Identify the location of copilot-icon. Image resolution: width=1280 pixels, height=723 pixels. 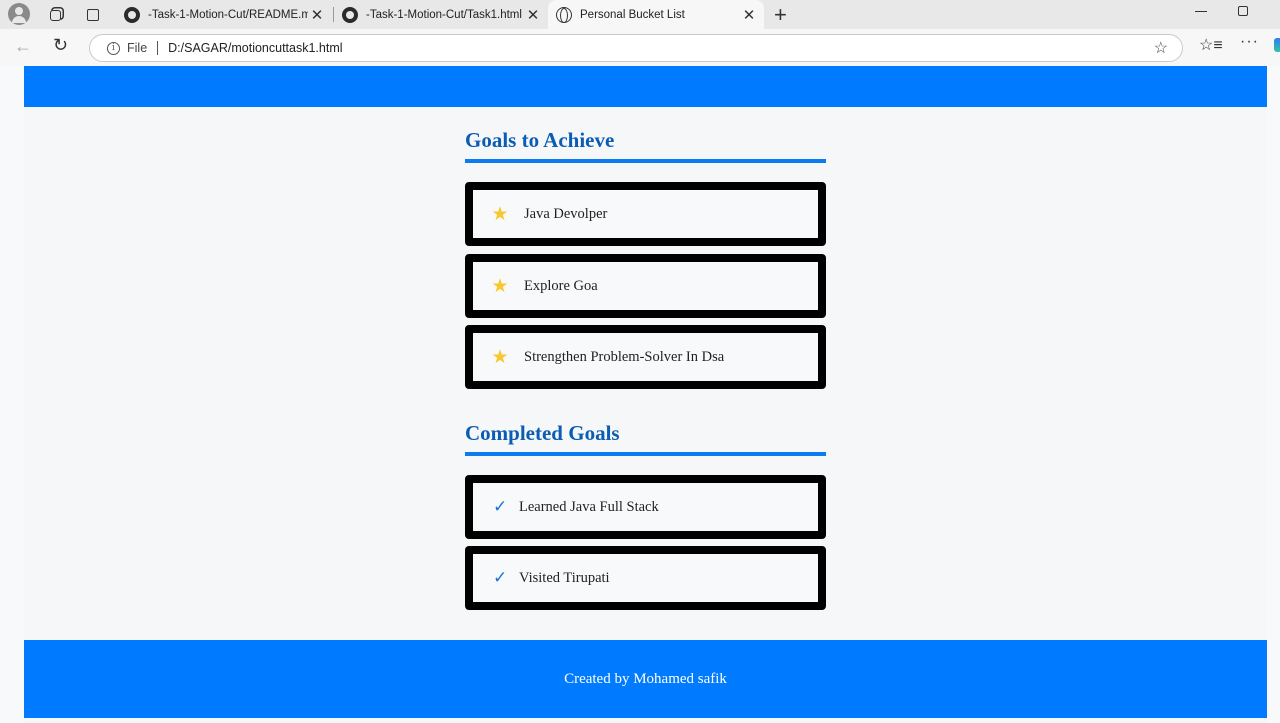
(1277, 45).